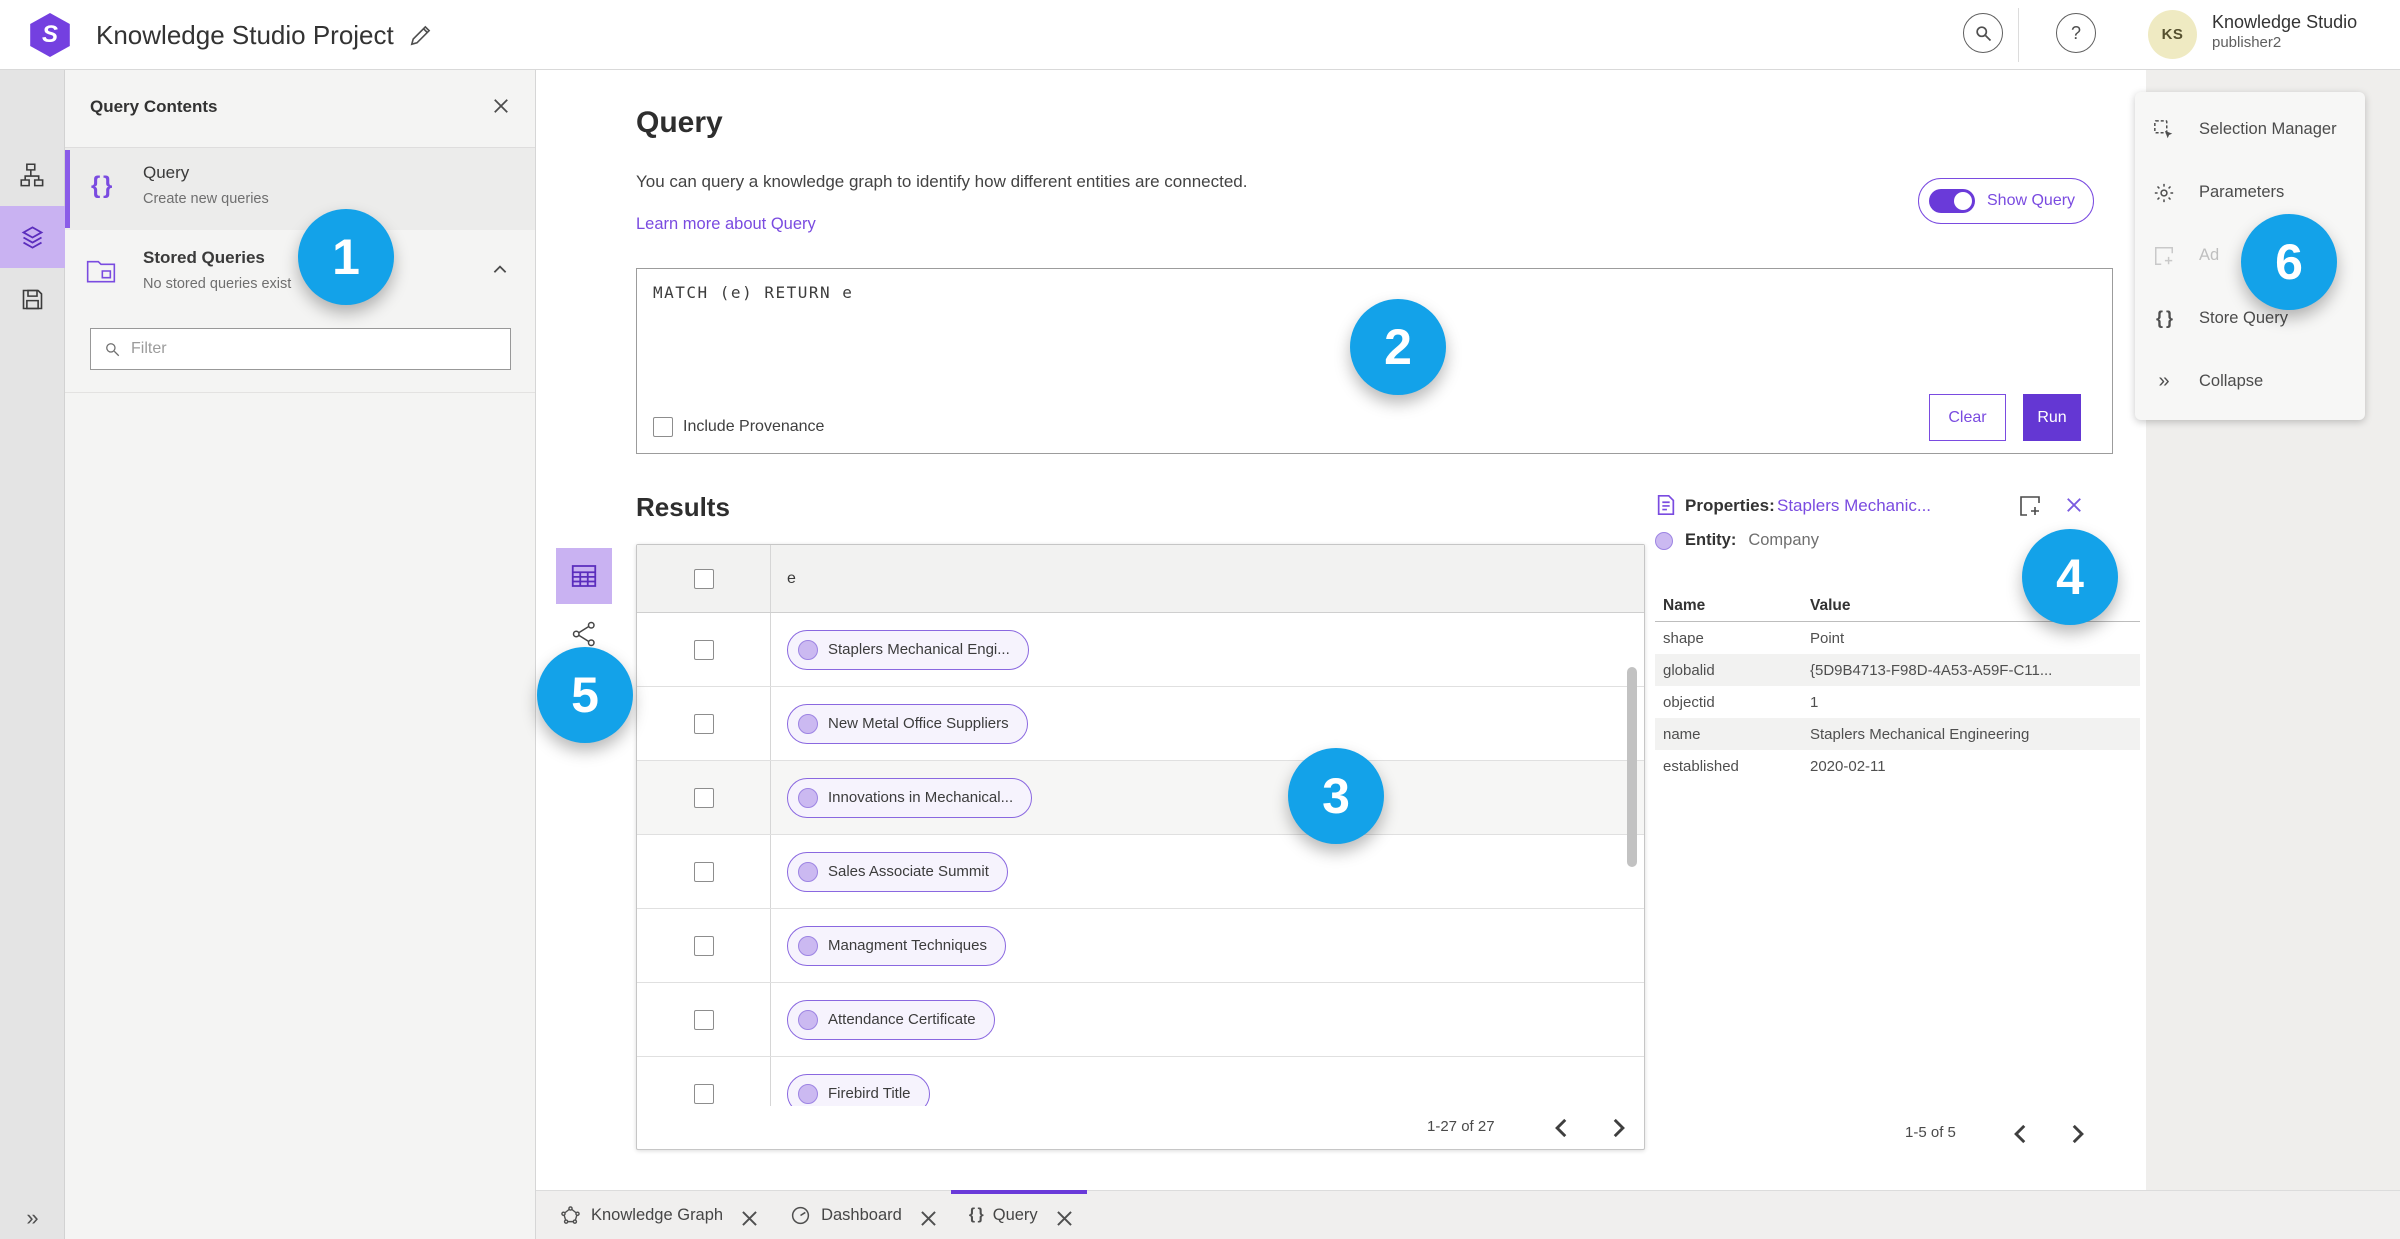 This screenshot has width=2400, height=1239. What do you see at coordinates (1140, 1020) in the screenshot?
I see `table-row: Attendance Certificate` at bounding box center [1140, 1020].